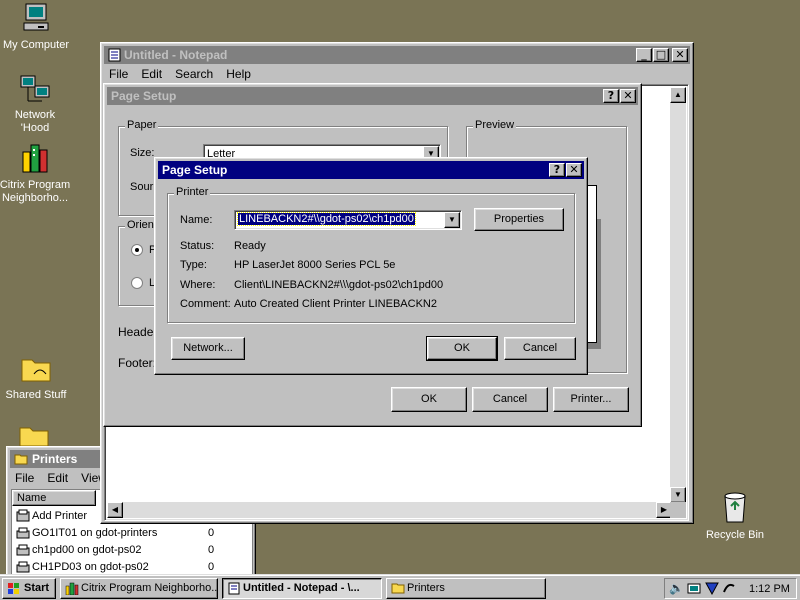  I want to click on citrix-tray-icon, so click(712, 588).